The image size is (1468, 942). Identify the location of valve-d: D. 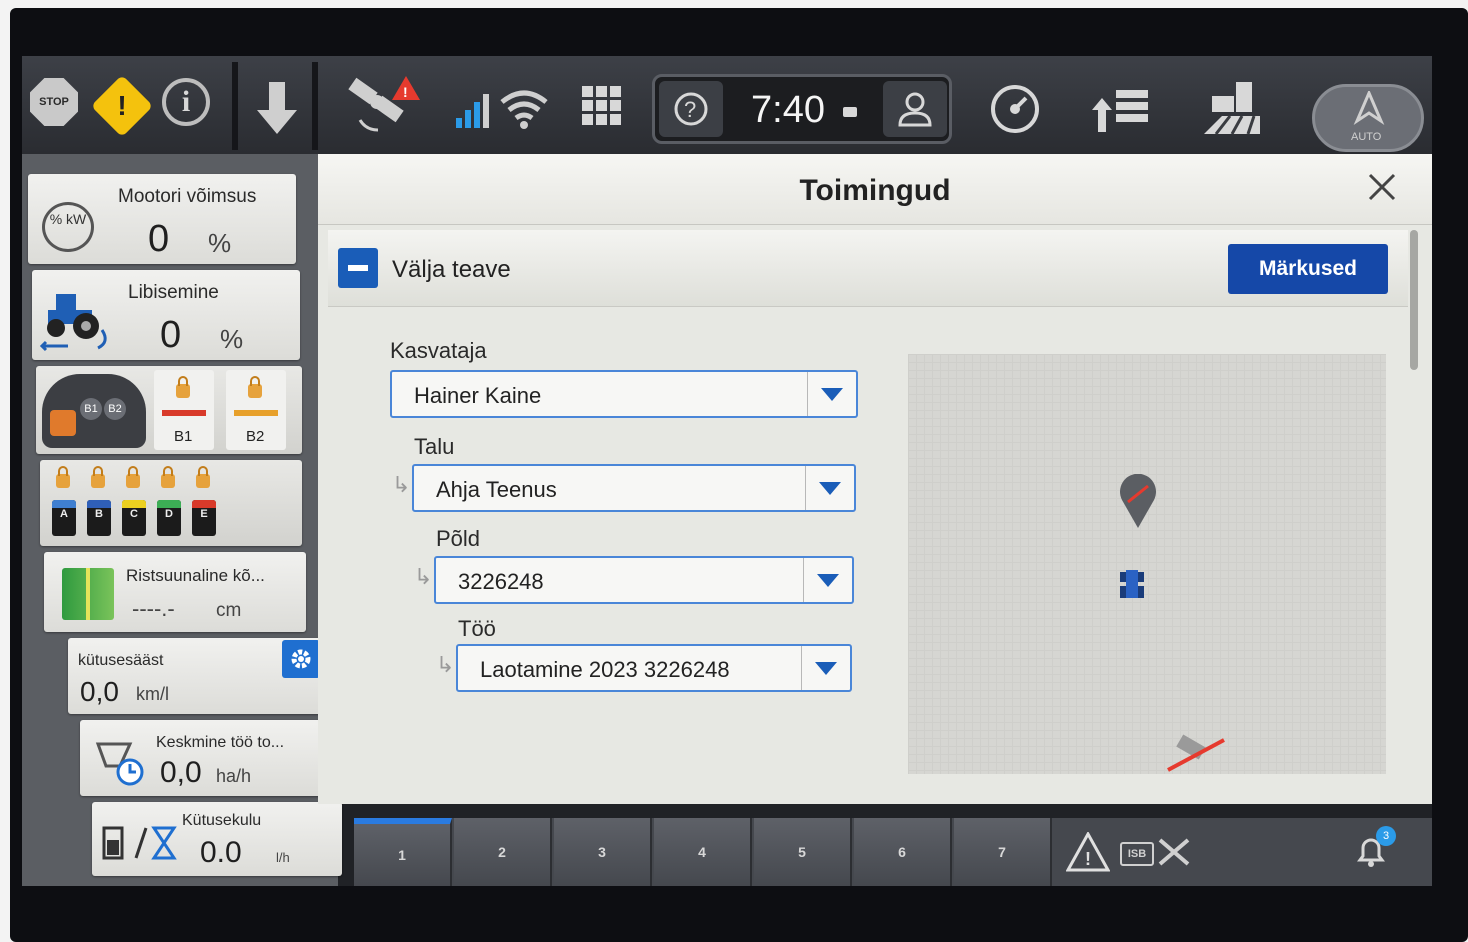
(169, 518).